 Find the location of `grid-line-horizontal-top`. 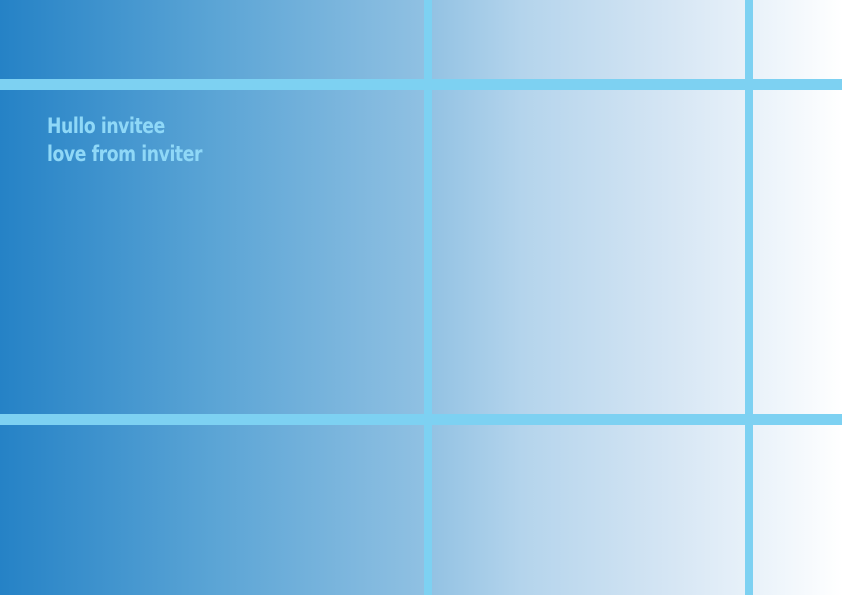

grid-line-horizontal-top is located at coordinates (421, 84).